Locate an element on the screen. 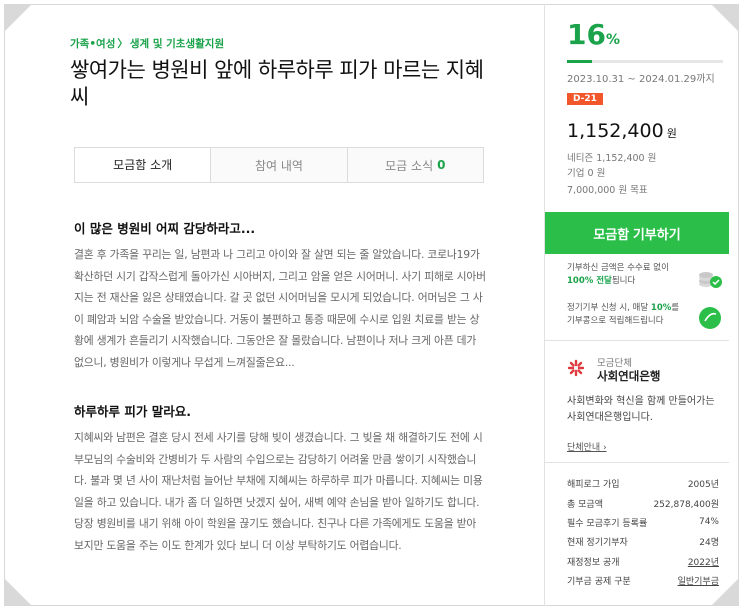  regular-info-text: 정기기부 신청 시, 매달 10%를 기부콩으로 적립해드립니다 is located at coordinates (626, 315).